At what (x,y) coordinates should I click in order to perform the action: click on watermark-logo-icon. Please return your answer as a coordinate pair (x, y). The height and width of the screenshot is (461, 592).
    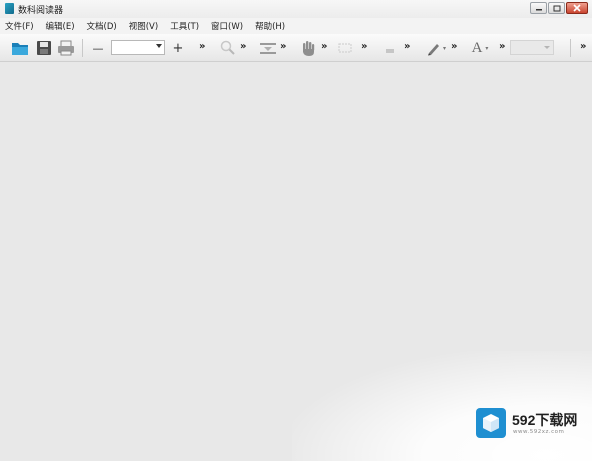
    Looking at the image, I should click on (491, 423).